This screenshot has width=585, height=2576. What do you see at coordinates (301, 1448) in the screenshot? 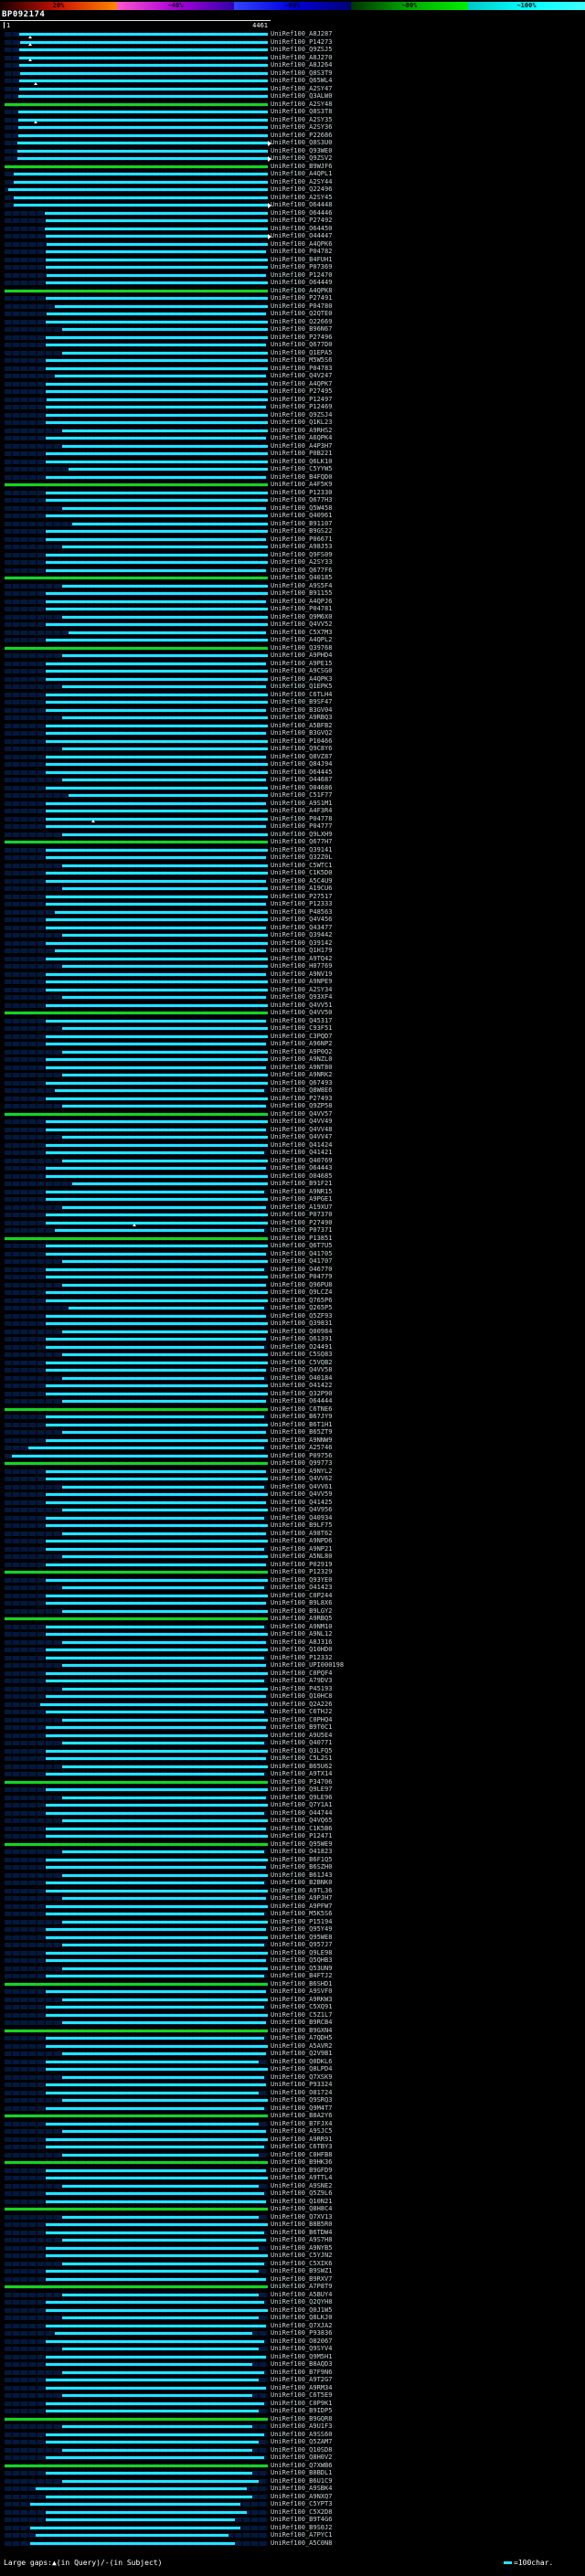
I see `hit-label: UniRef100_A25746` at bounding box center [301, 1448].